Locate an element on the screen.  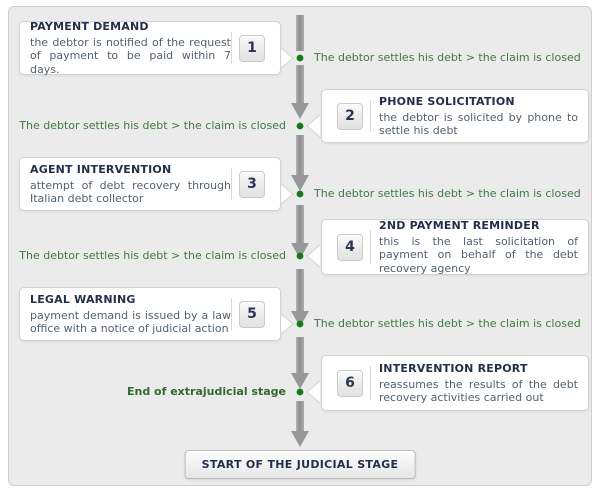
start-judicial-stage-button: START OF THE JUDICIAL STAGE is located at coordinates (300, 464).